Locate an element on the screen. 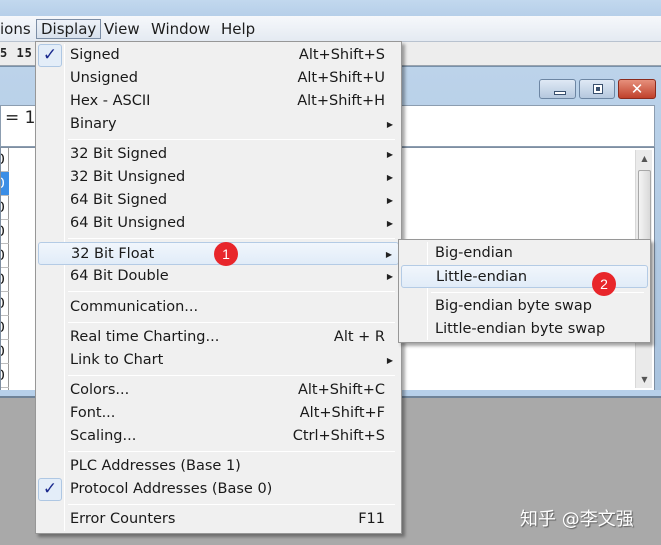 The width and height of the screenshot is (661, 545). close-button: ✕ is located at coordinates (637, 89).